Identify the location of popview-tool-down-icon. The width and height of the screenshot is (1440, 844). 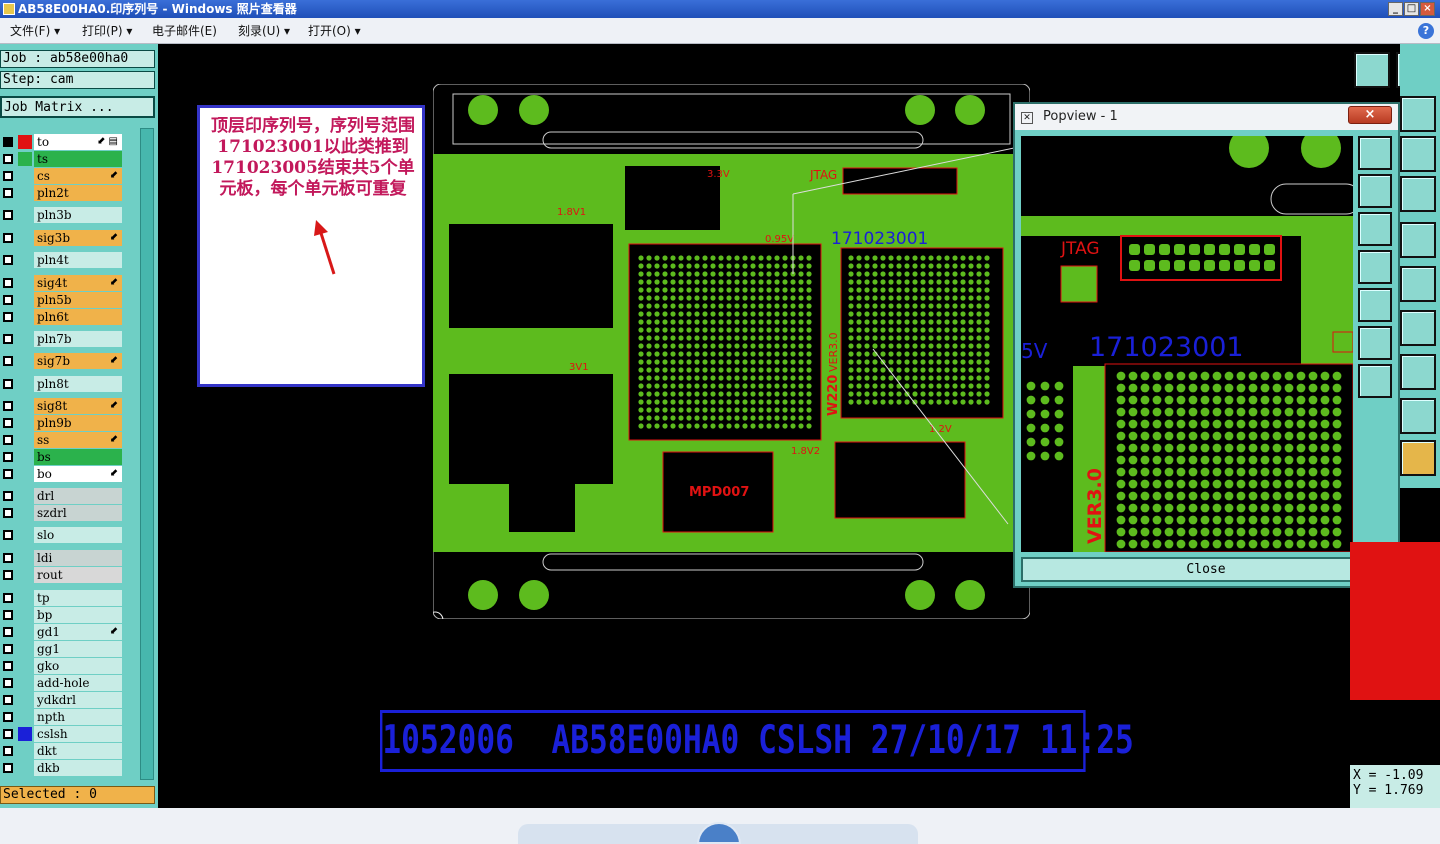
(1375, 229).